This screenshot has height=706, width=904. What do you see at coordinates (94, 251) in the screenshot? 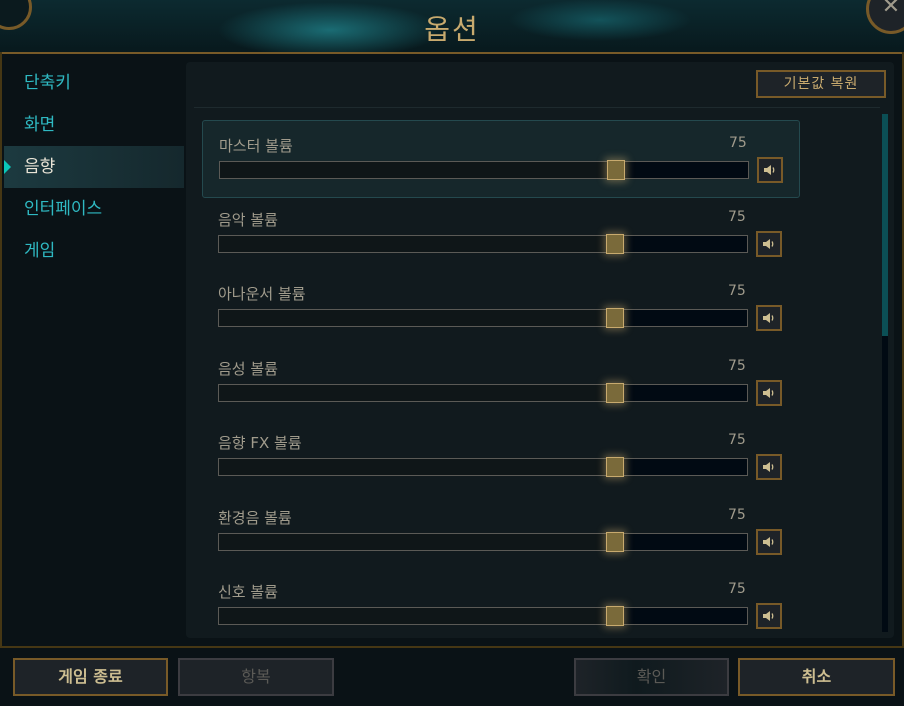
I see `sidebar-item-game: 게임` at bounding box center [94, 251].